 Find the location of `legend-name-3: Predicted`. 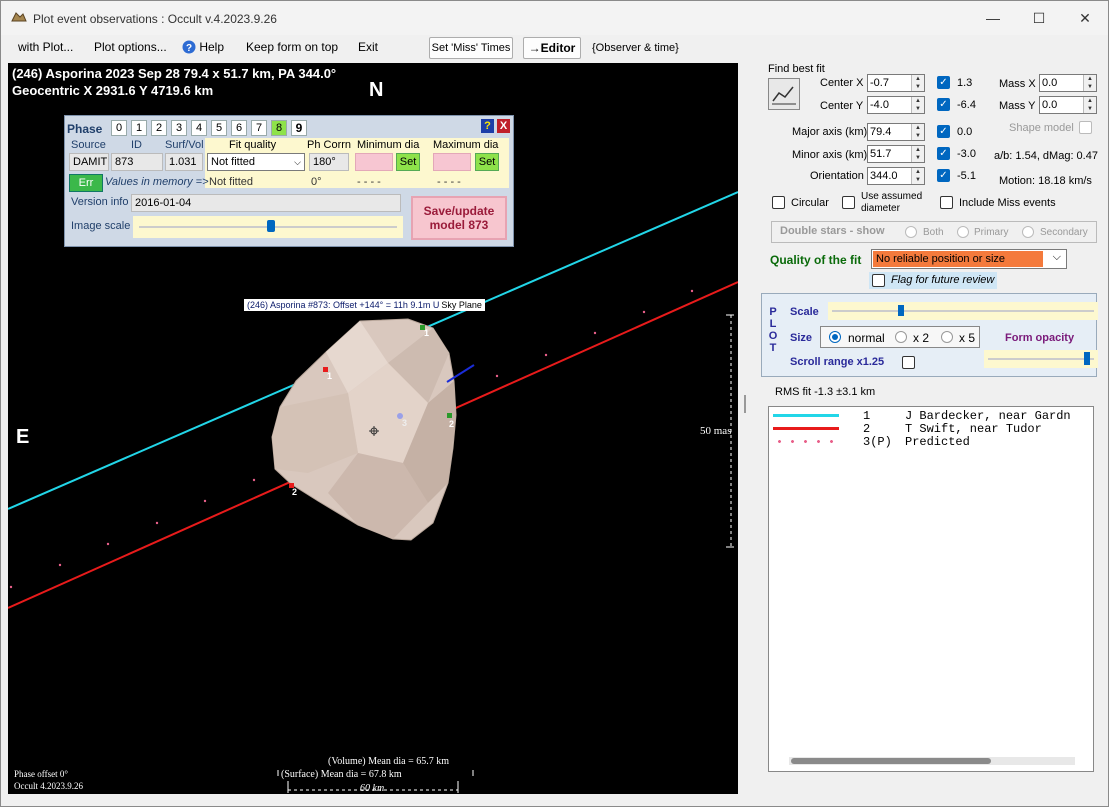

legend-name-3: Predicted is located at coordinates (937, 442).